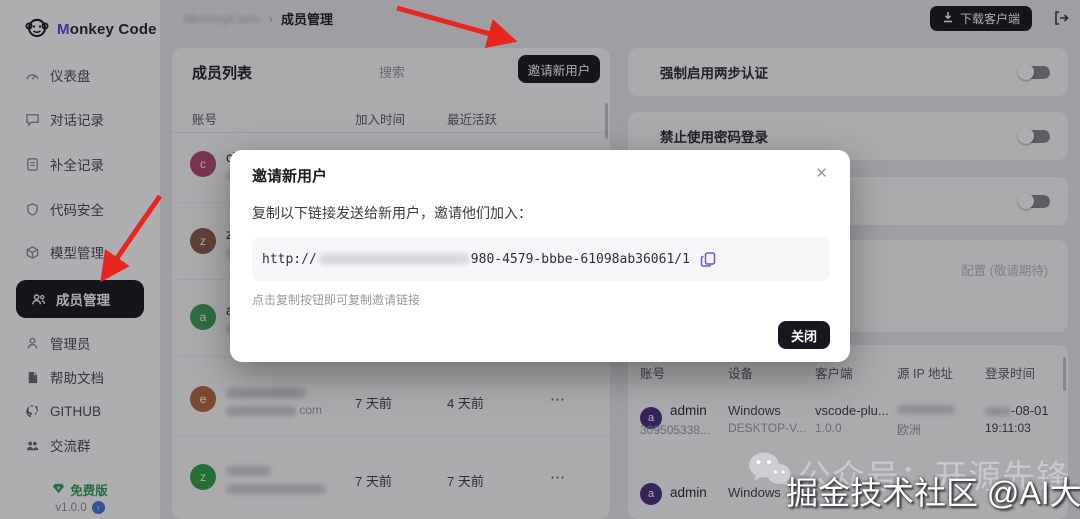 The height and width of the screenshot is (519, 1080). What do you see at coordinates (290, 176) in the screenshot?
I see `modal-title: 邀请新用户` at bounding box center [290, 176].